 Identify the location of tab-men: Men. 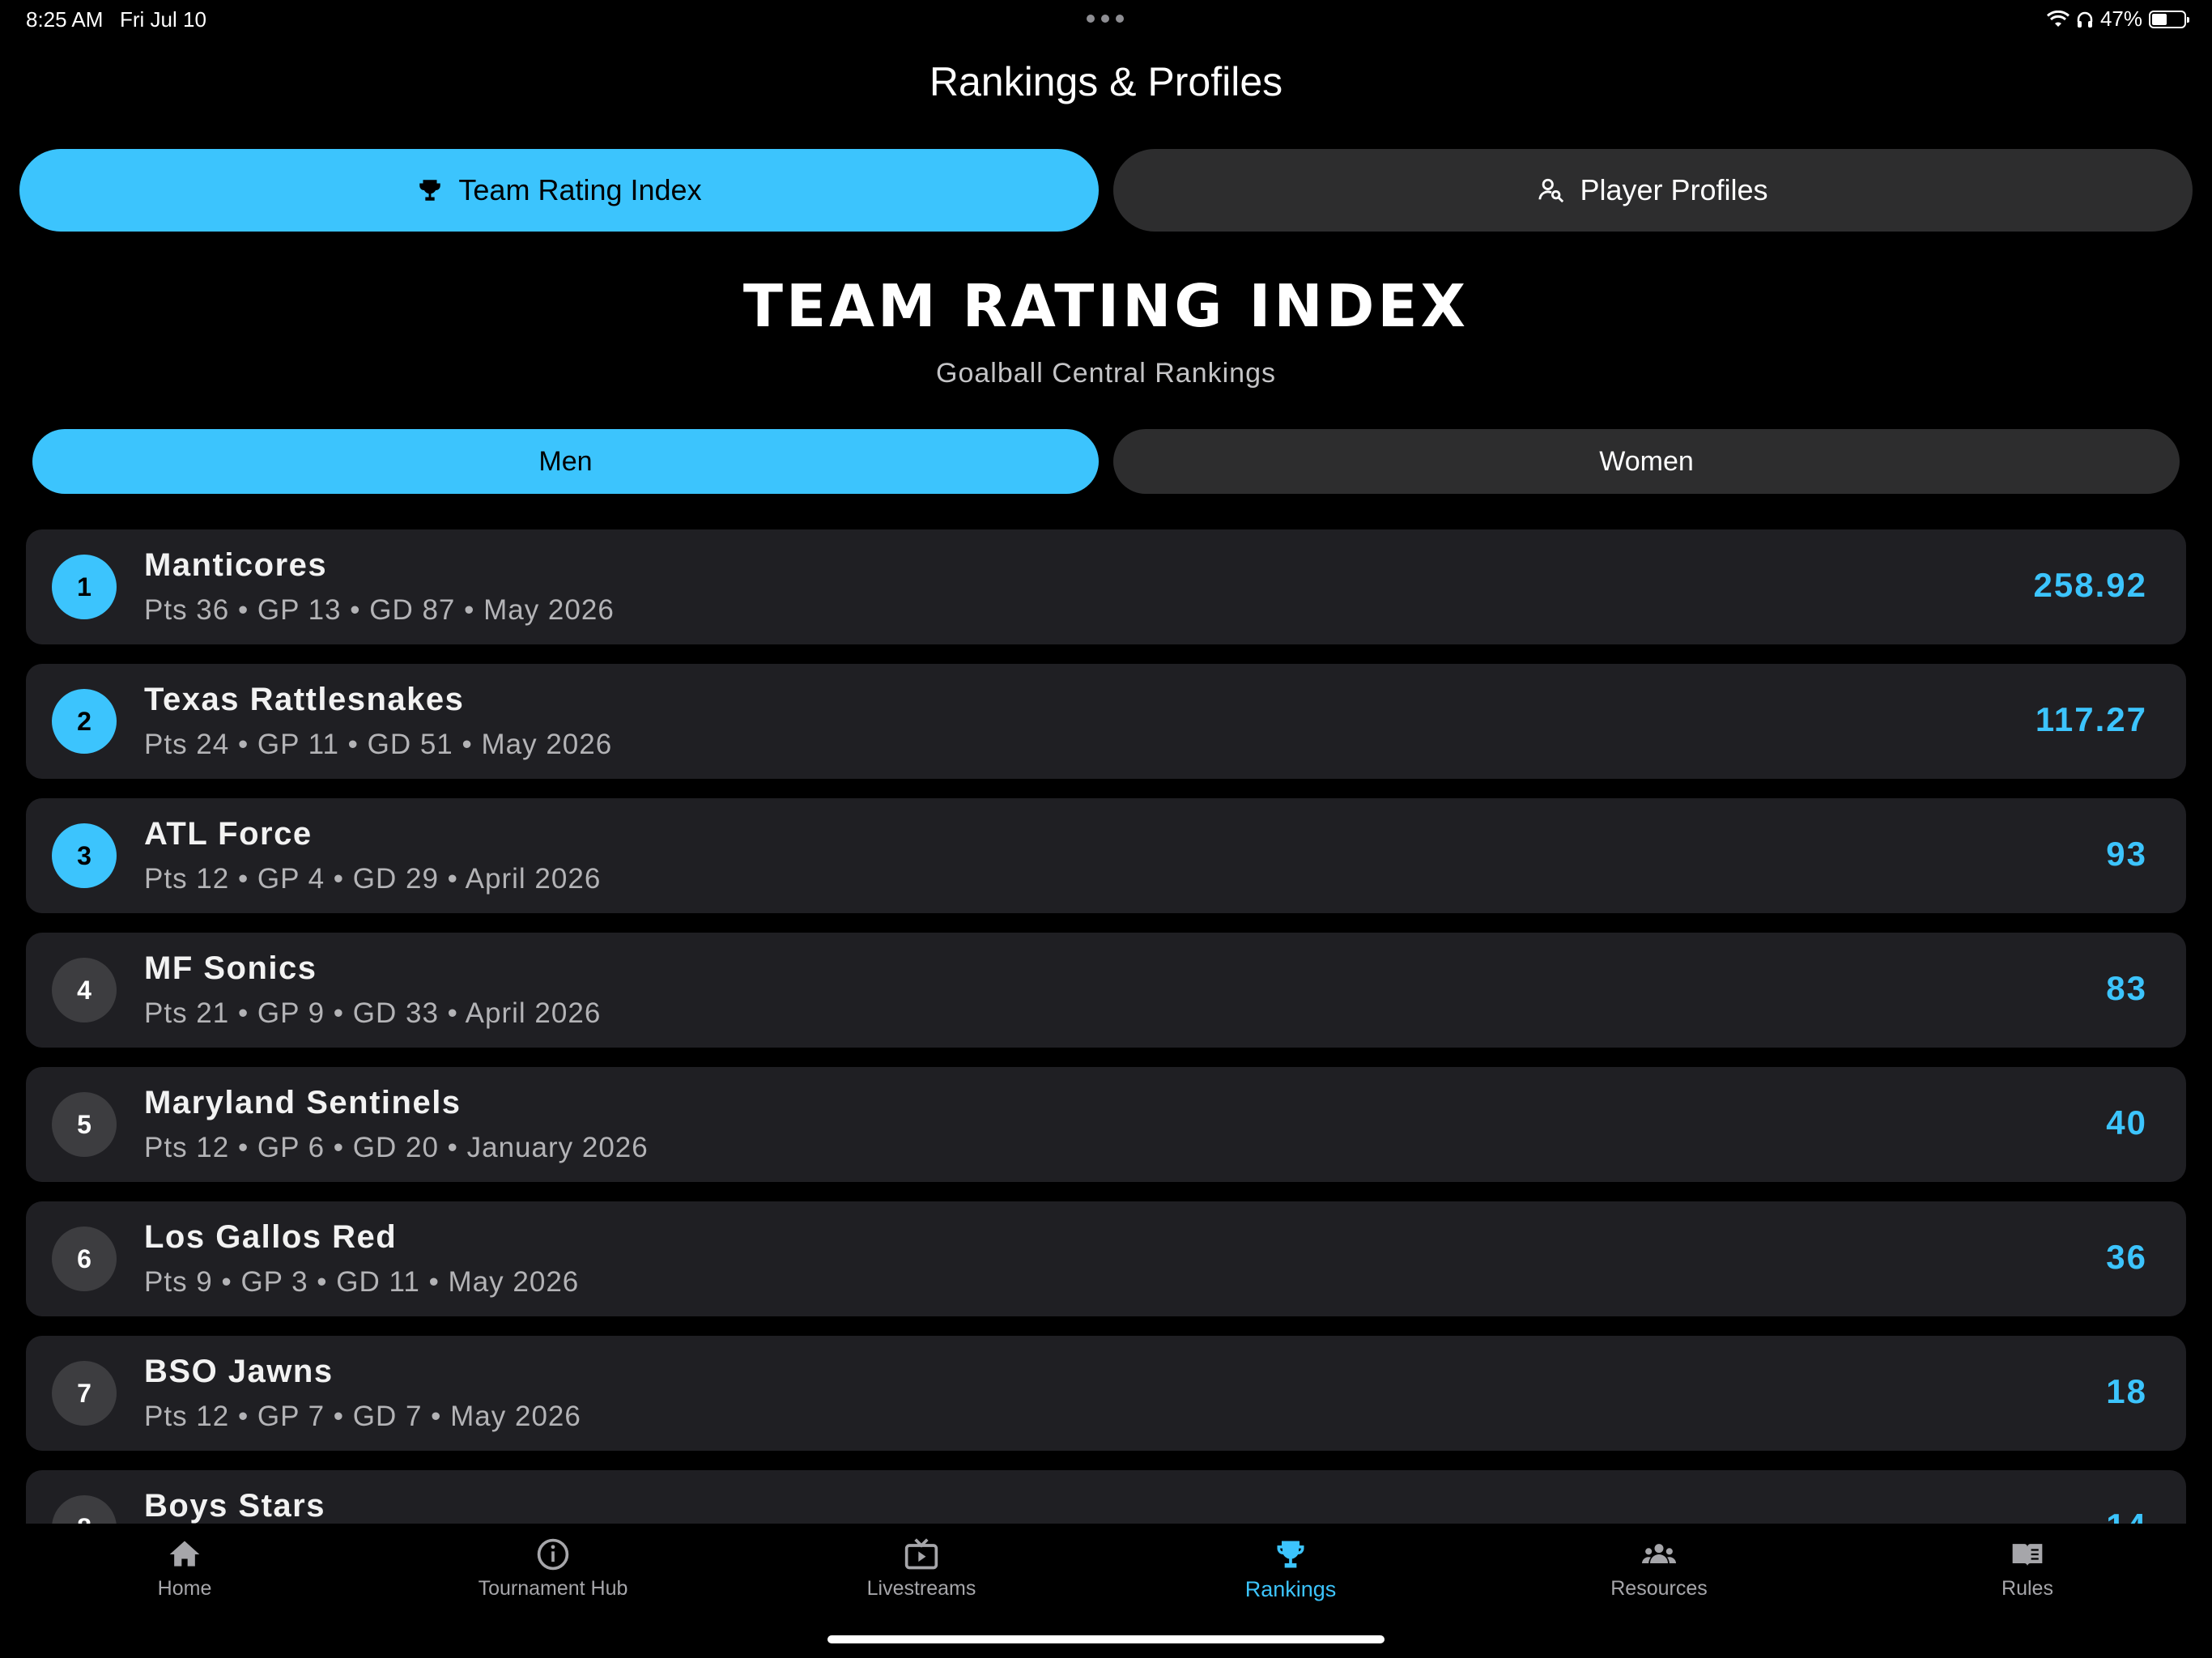
(565, 461).